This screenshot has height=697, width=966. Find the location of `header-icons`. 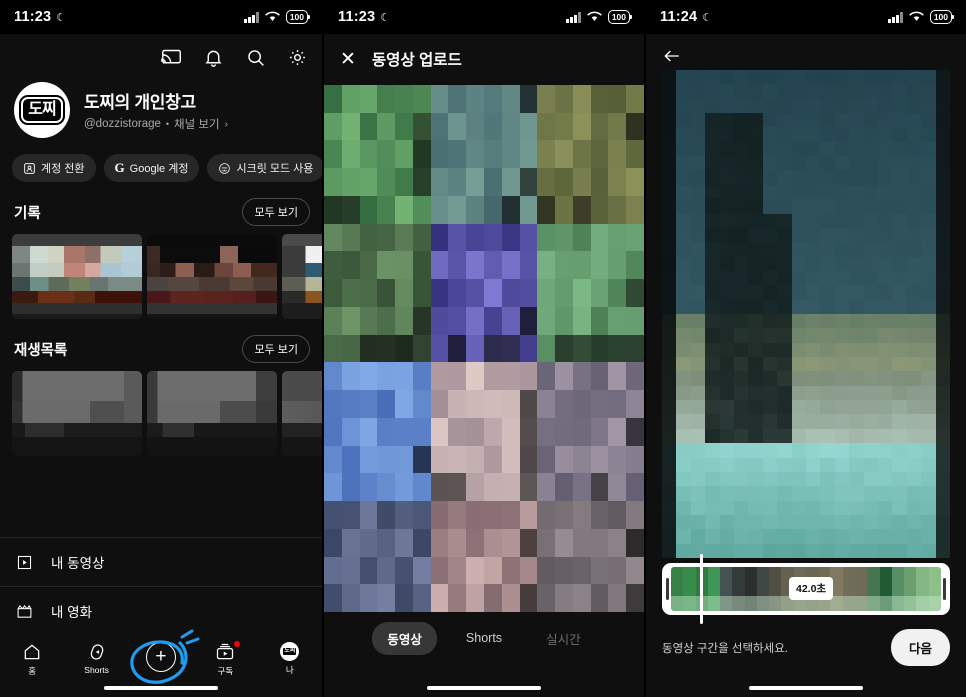

header-icons is located at coordinates (161, 55).